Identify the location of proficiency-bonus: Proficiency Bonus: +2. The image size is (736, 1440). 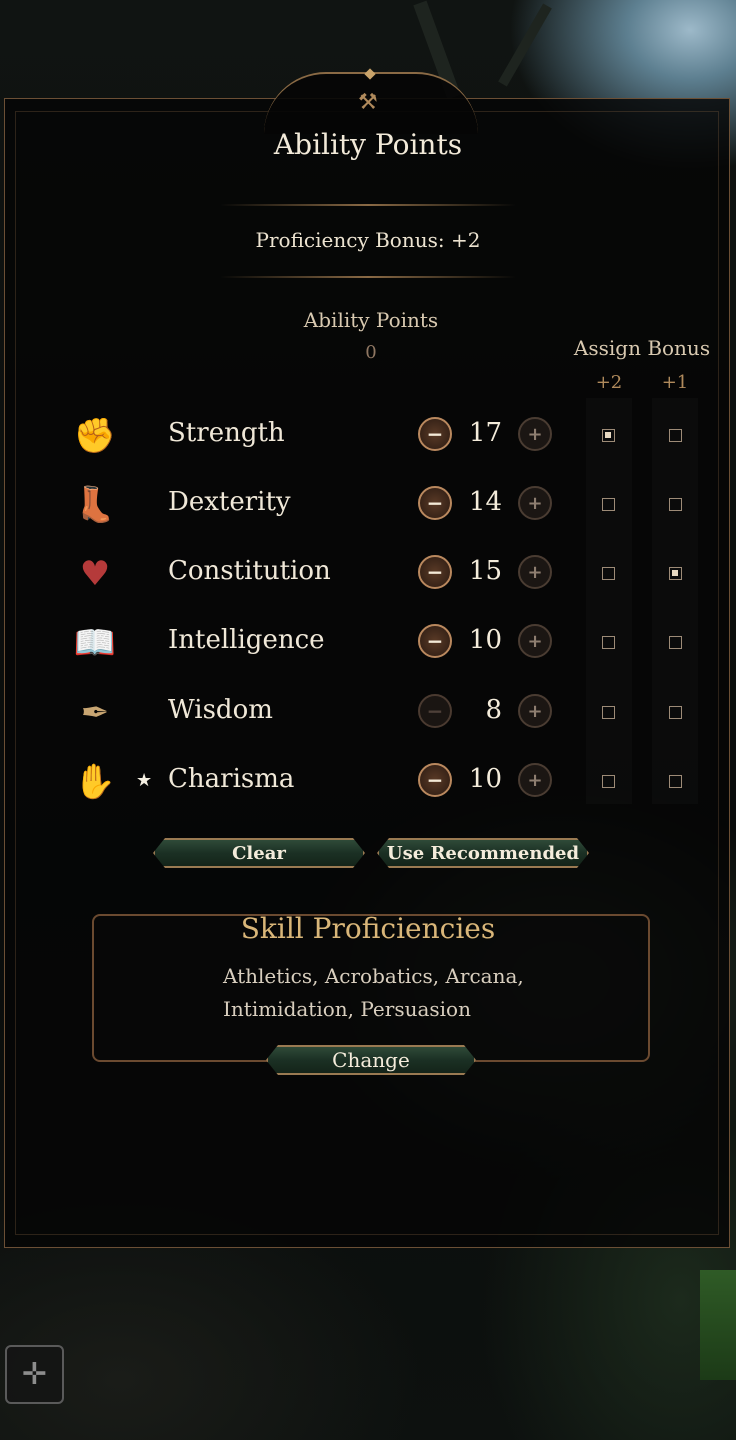
(368, 240).